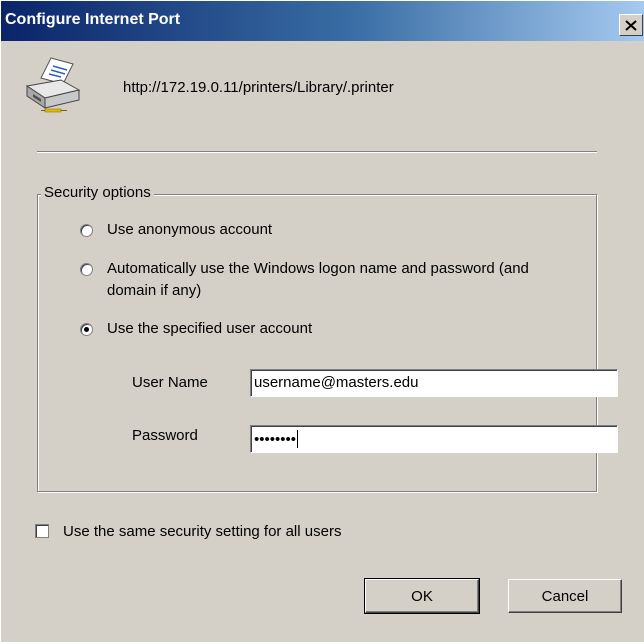  I want to click on printer-icon, so click(53, 85).